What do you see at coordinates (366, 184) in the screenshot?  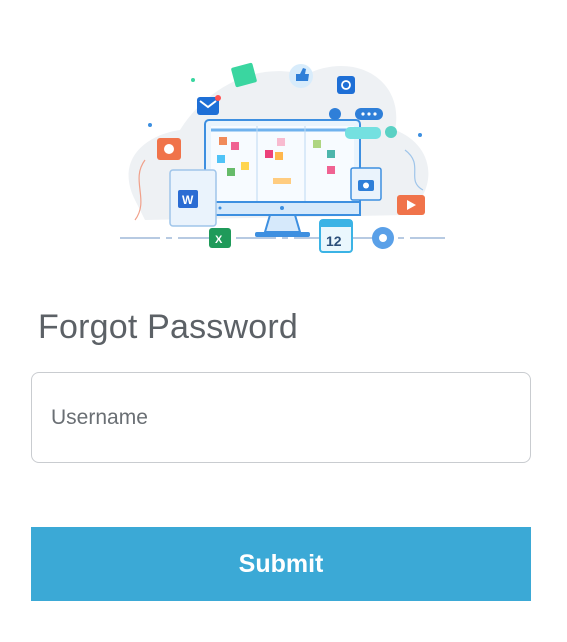 I see `camera-icon` at bounding box center [366, 184].